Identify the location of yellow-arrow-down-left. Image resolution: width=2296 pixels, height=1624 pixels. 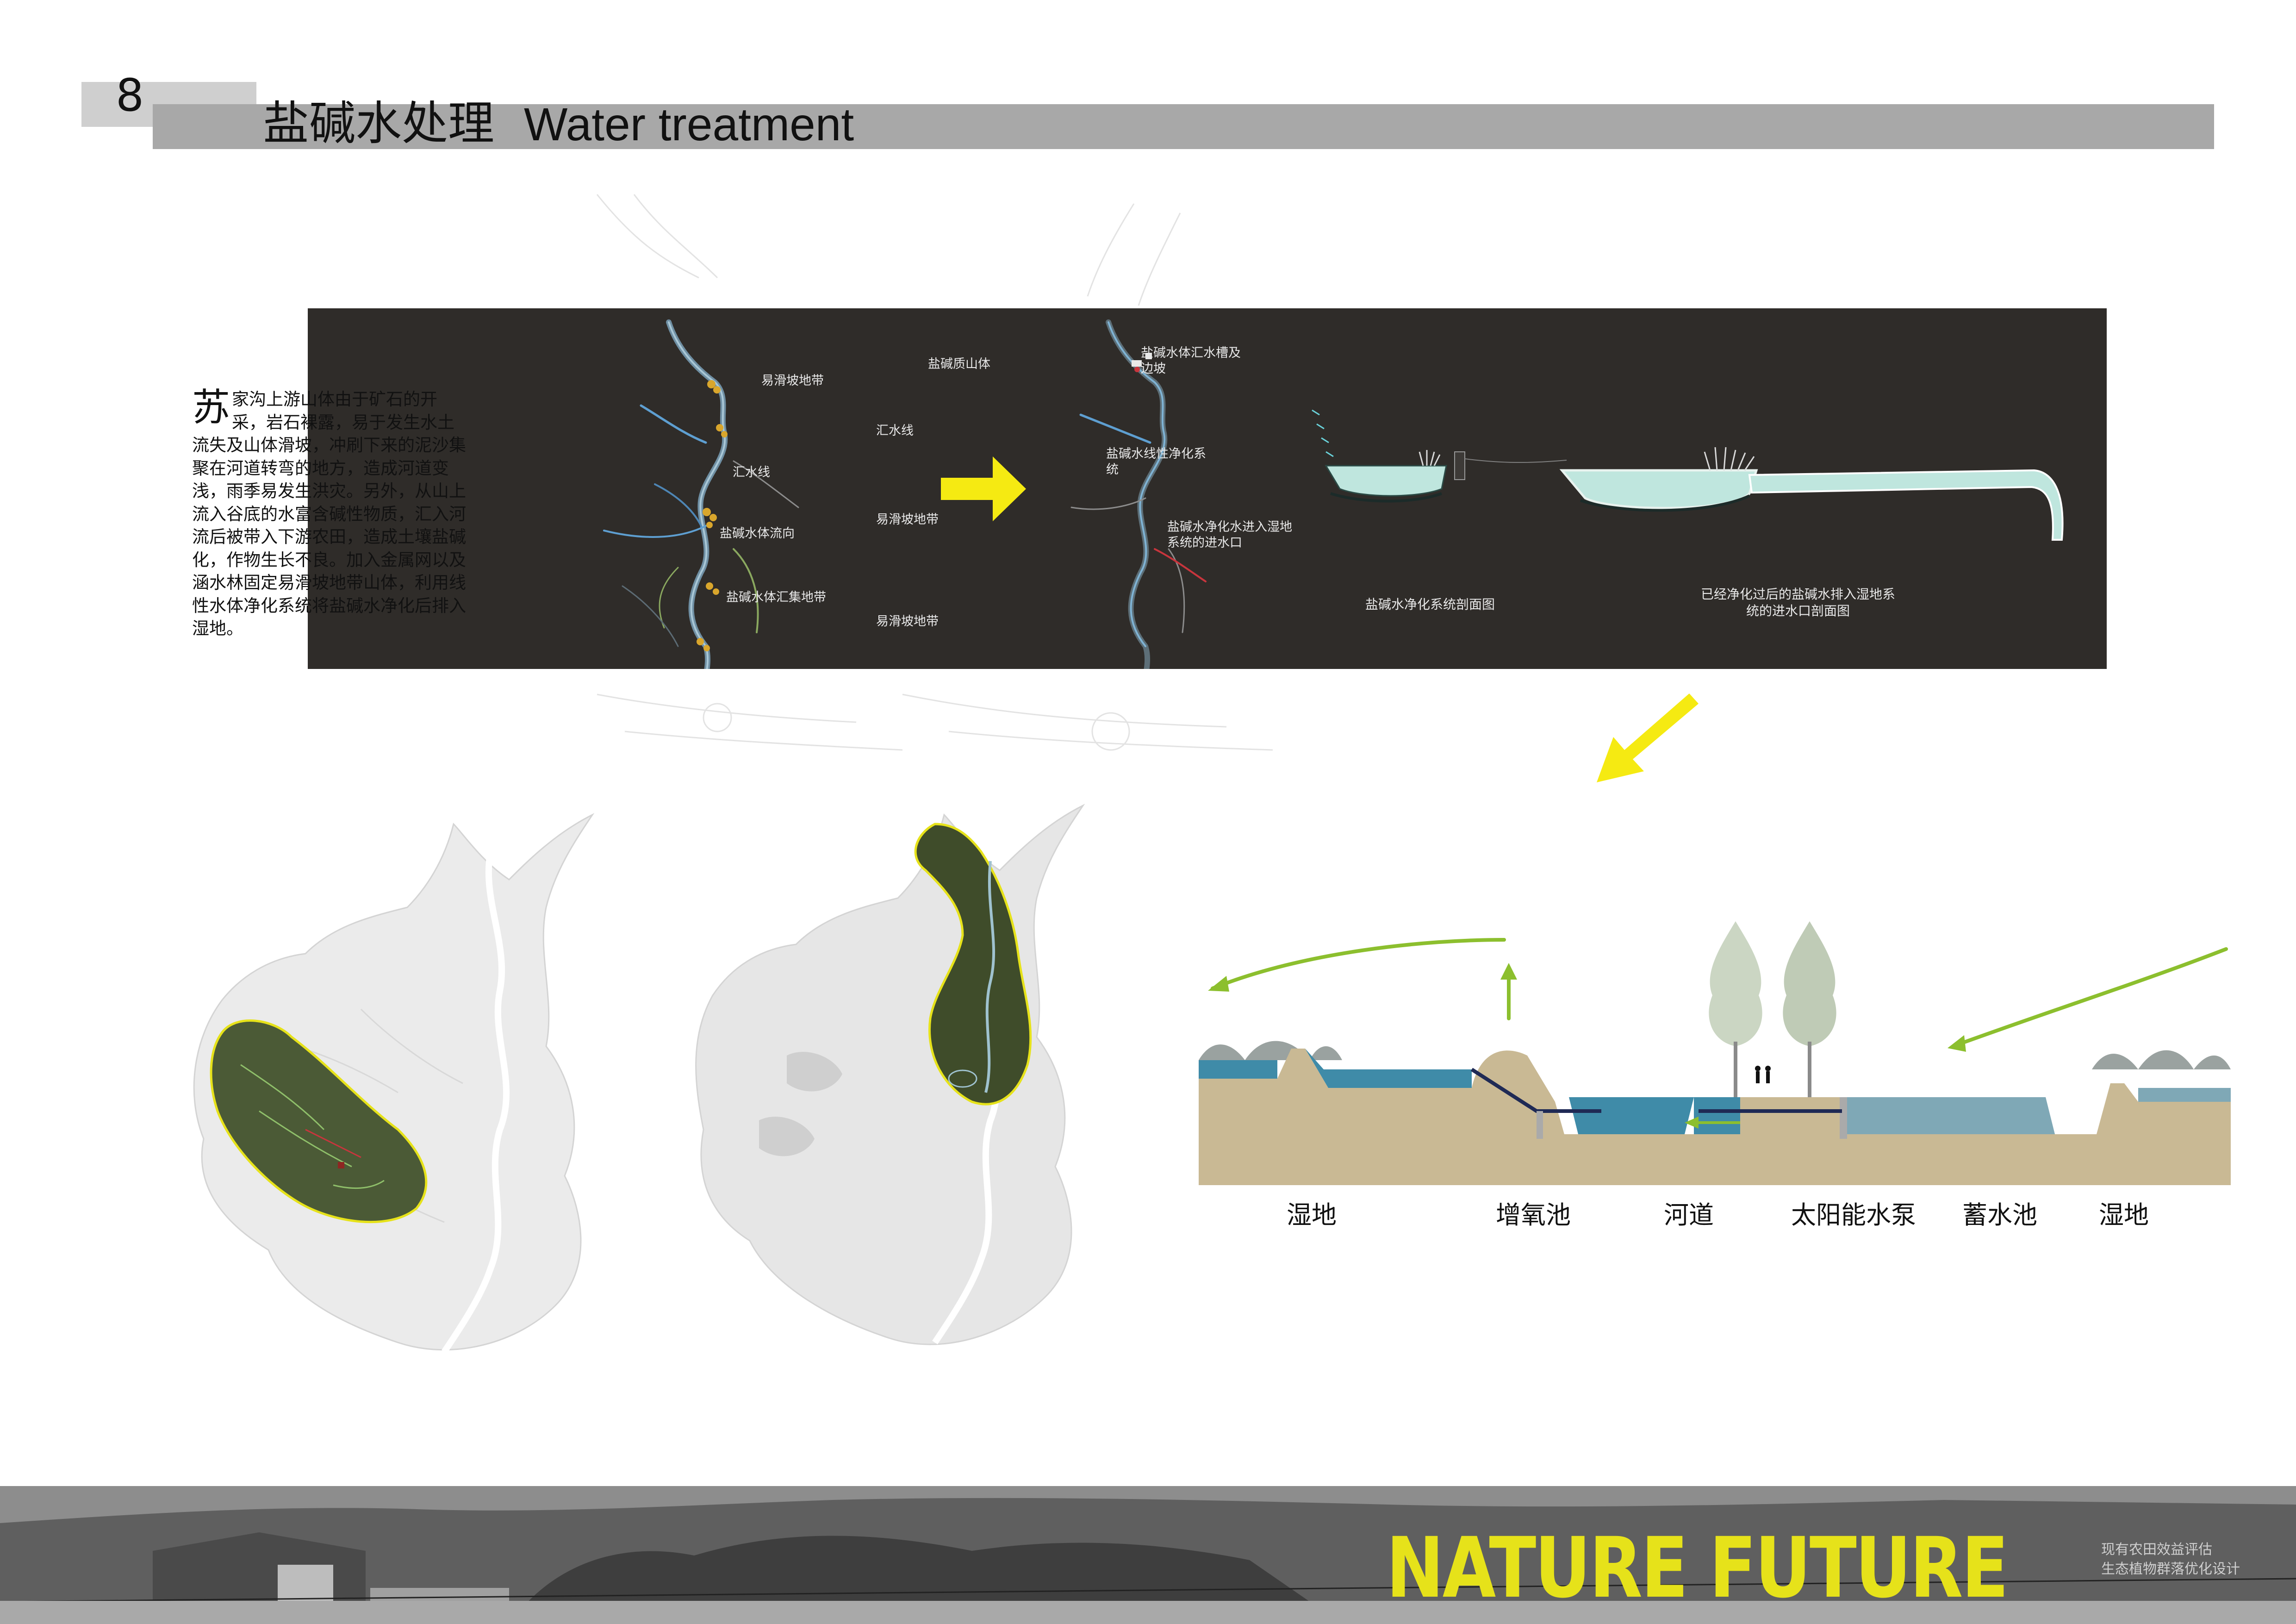
(1648, 737).